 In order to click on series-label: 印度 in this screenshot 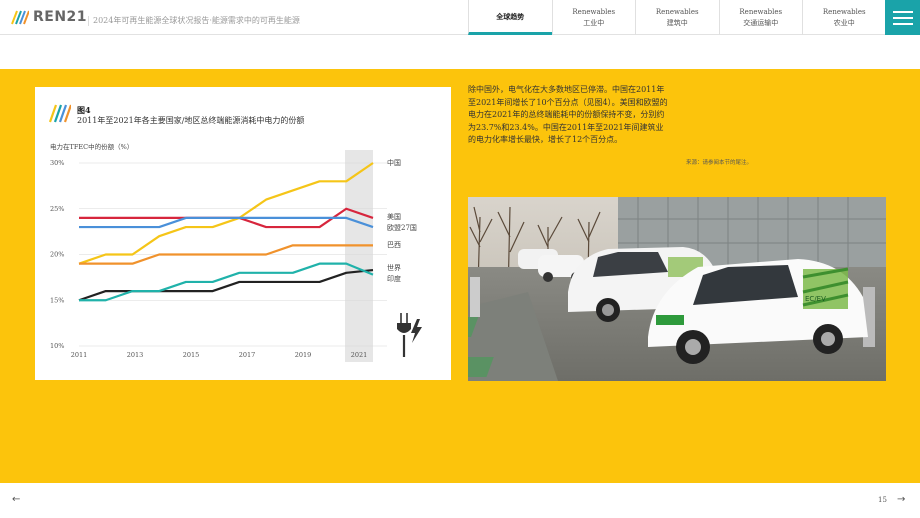, I will do `click(394, 278)`.